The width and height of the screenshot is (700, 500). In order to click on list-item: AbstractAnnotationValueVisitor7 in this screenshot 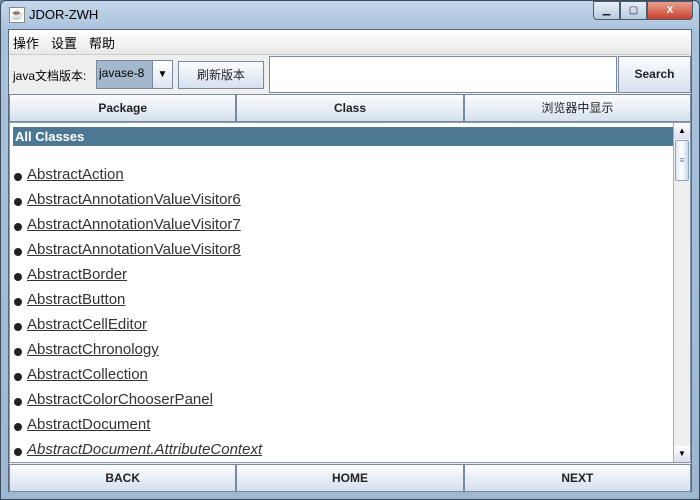, I will do `click(137, 224)`.